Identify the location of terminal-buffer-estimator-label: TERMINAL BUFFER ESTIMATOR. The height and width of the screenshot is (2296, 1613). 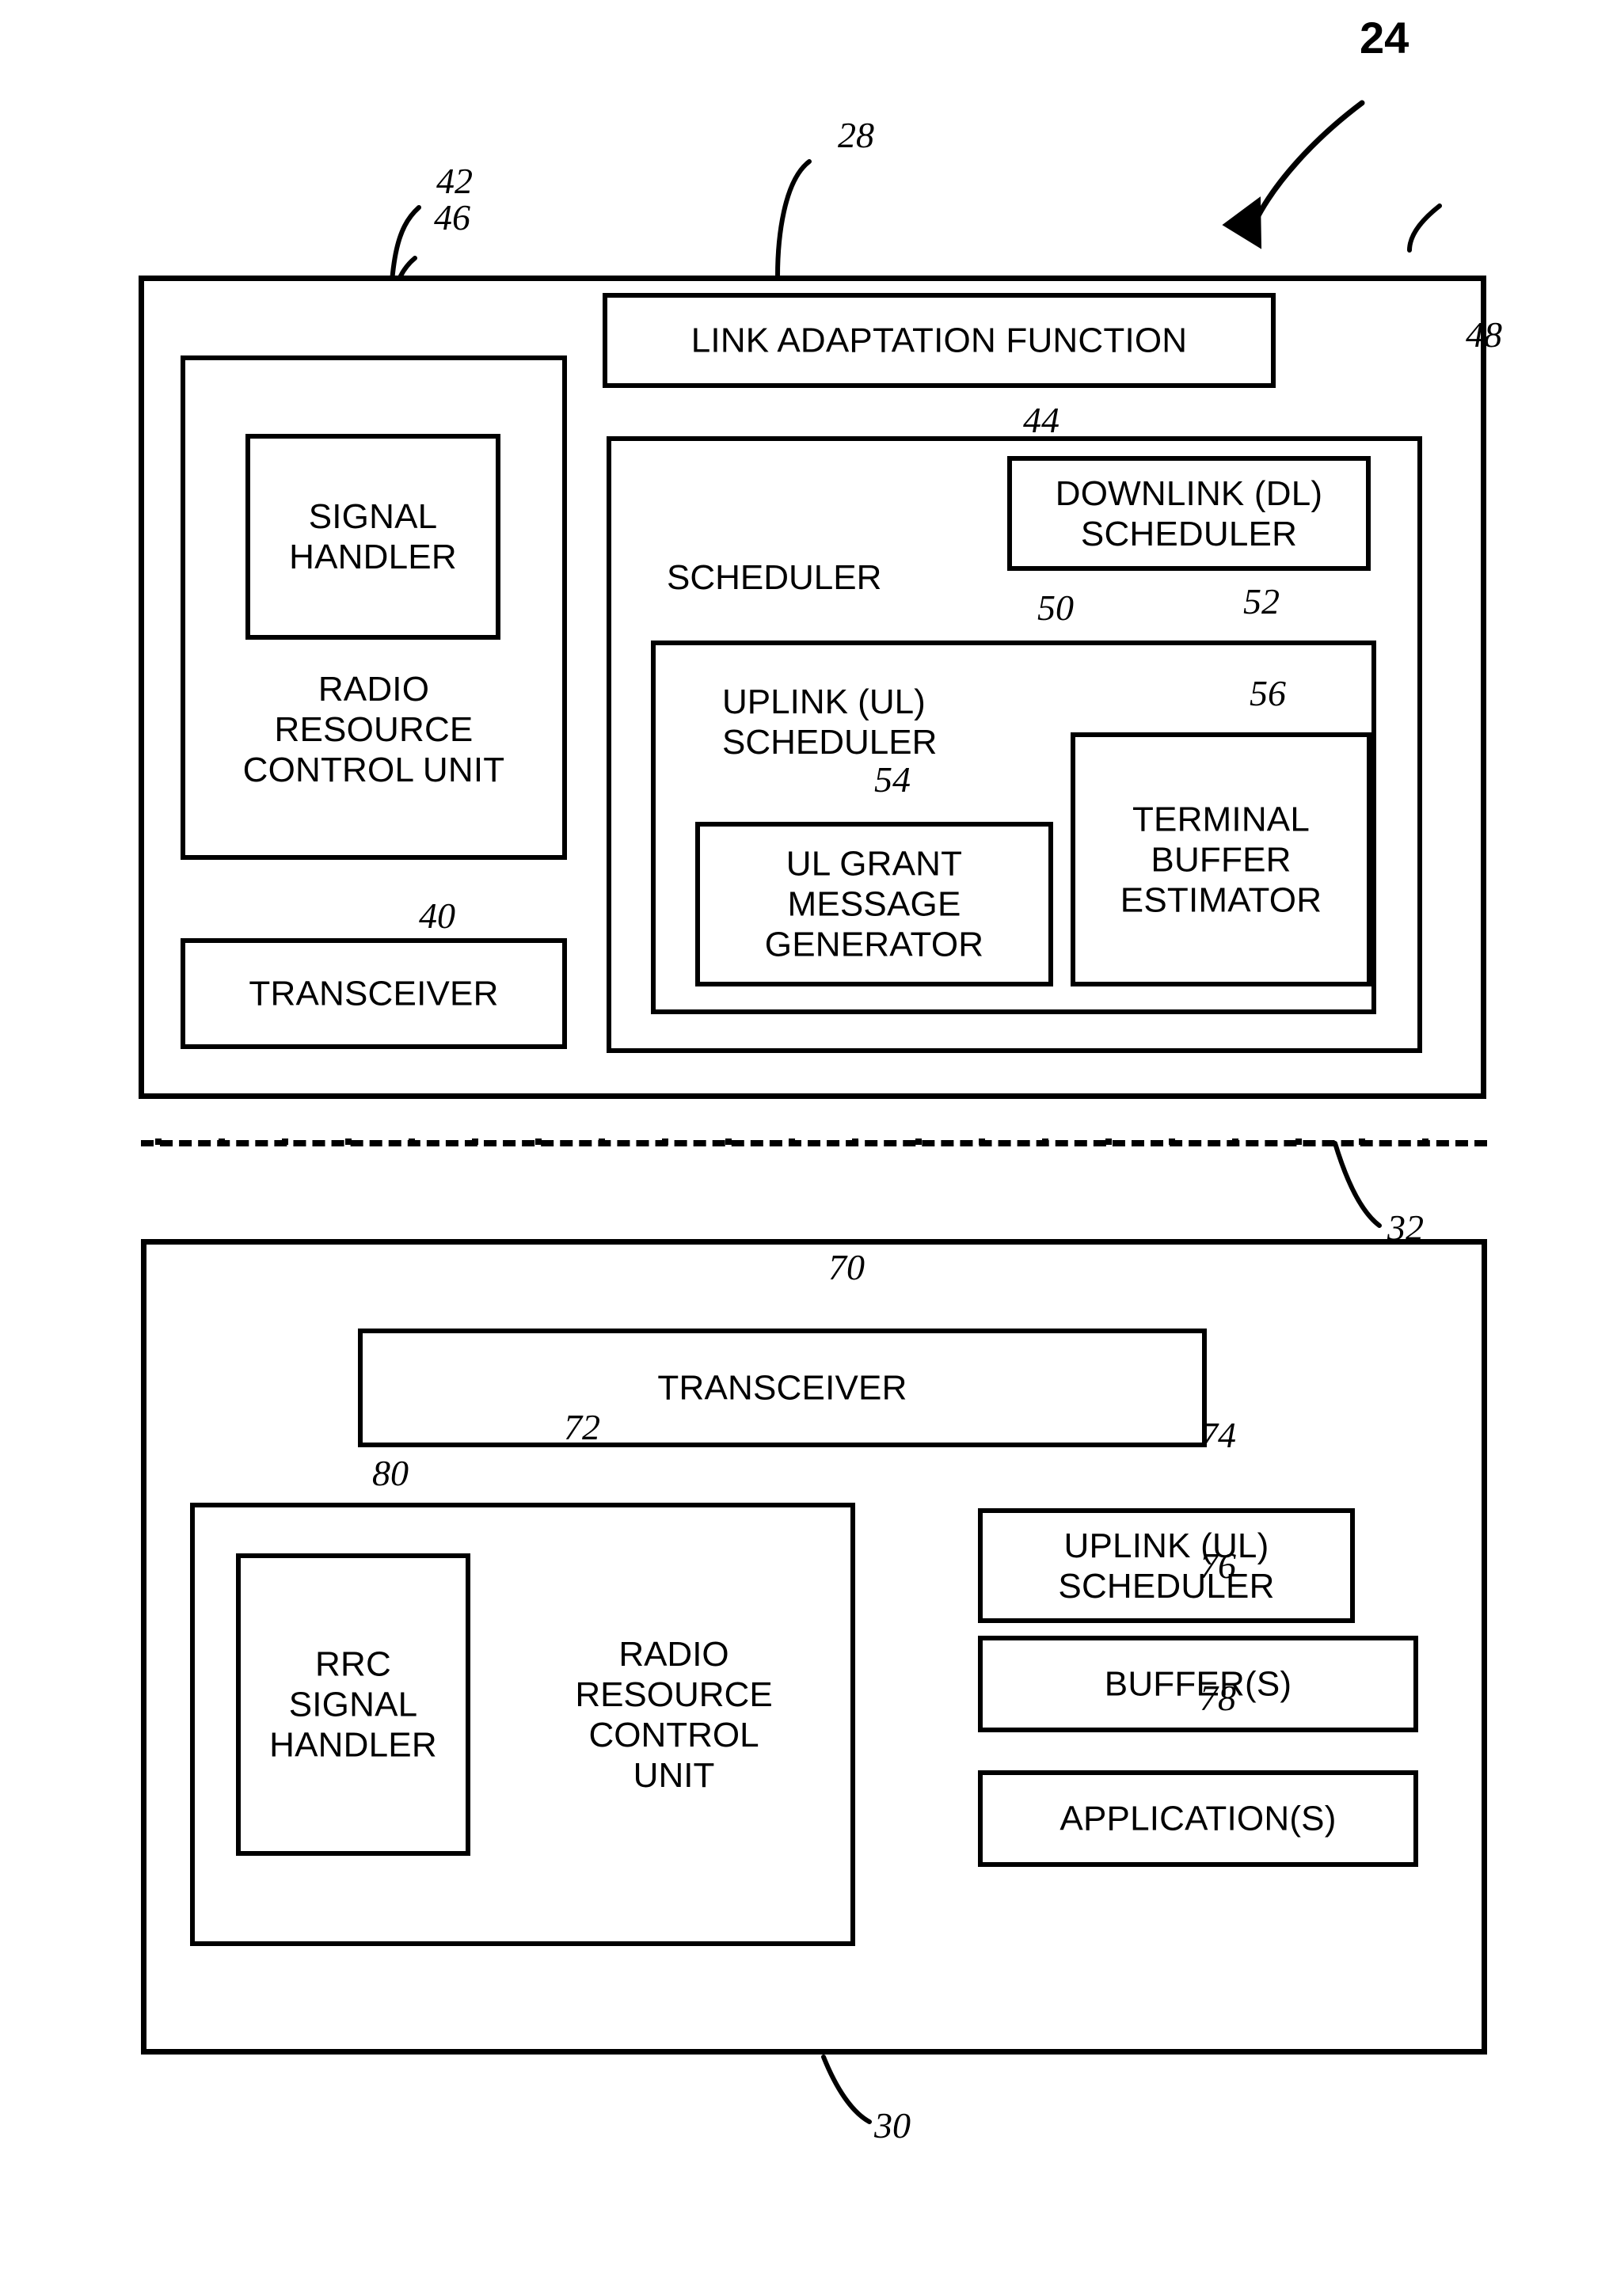
(1221, 859).